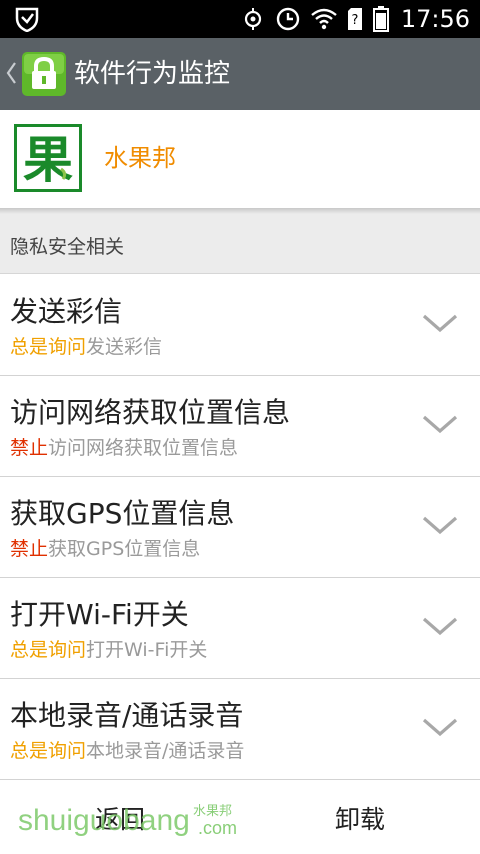 Image resolution: width=480 pixels, height=854 pixels. What do you see at coordinates (67, 247) in the screenshot?
I see `section-label: 隐私安全相关` at bounding box center [67, 247].